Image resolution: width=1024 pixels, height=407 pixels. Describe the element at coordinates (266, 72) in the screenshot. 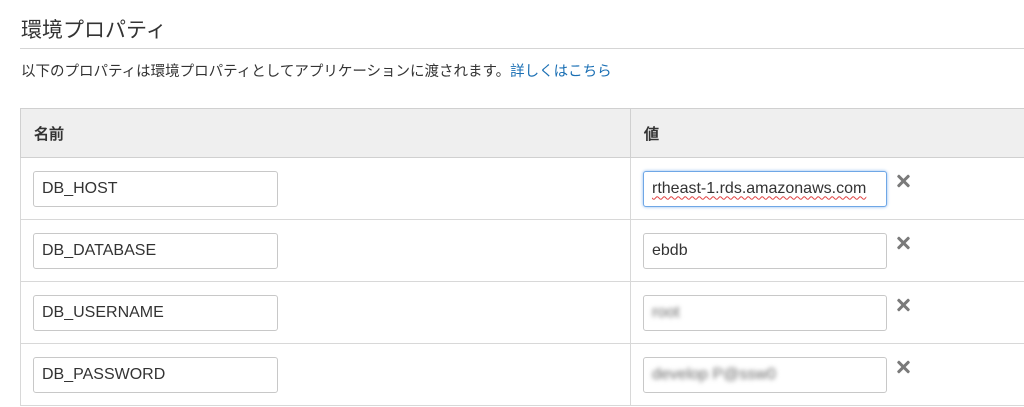

I see `description-text: 以下のプロパティは環境プロパティとしてアプリケーションに渡されます。` at that location.